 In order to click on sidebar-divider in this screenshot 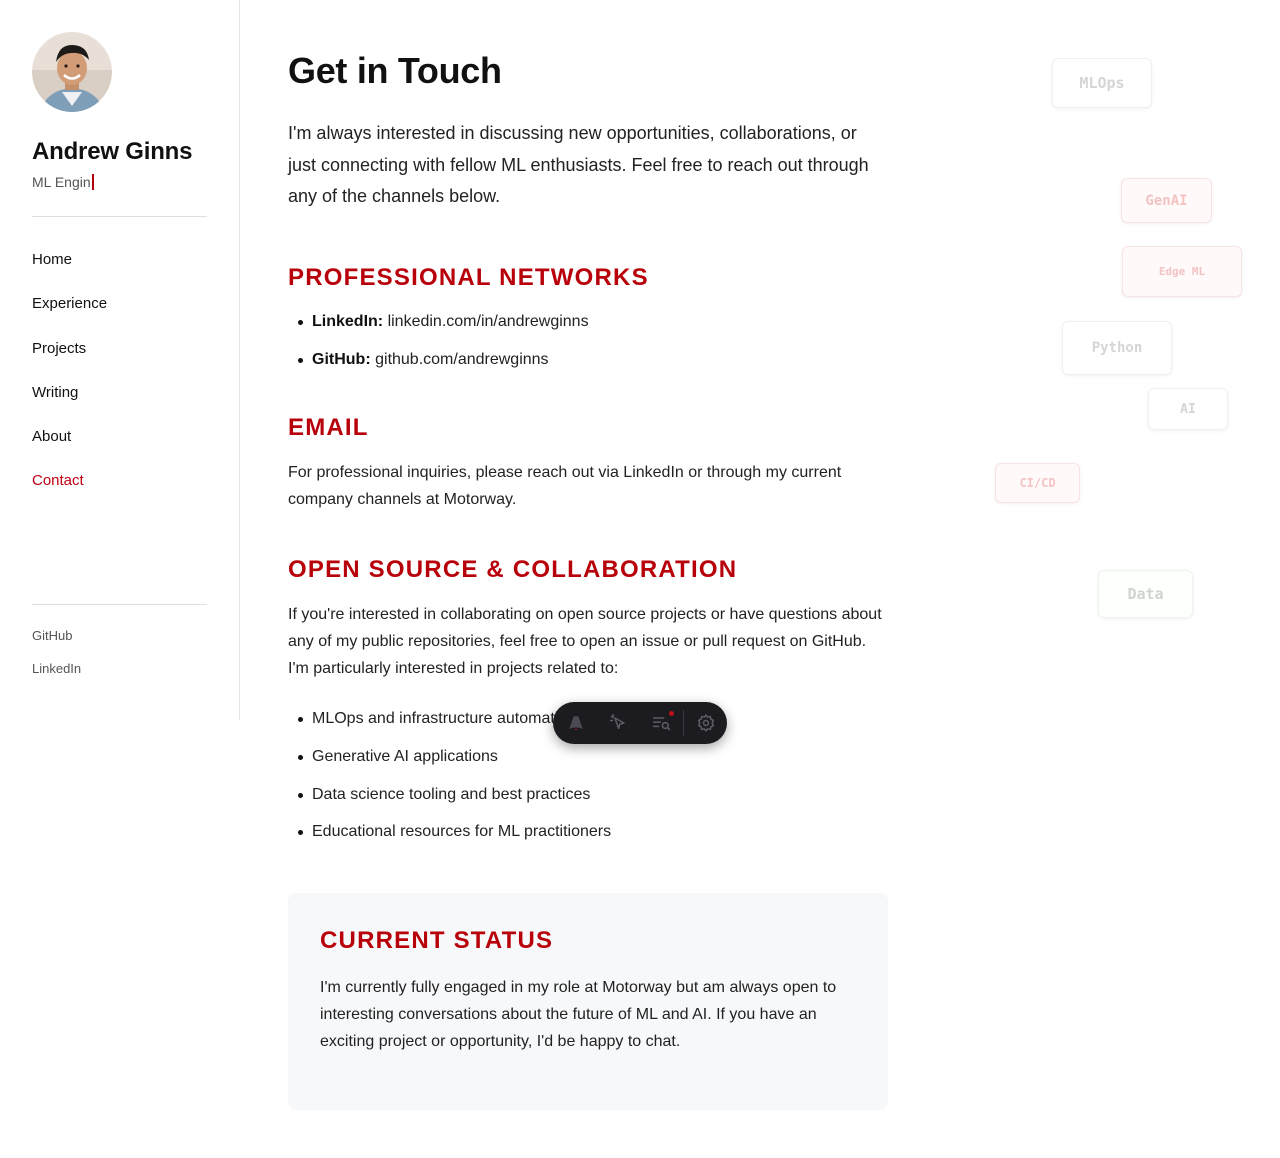, I will do `click(119, 216)`.